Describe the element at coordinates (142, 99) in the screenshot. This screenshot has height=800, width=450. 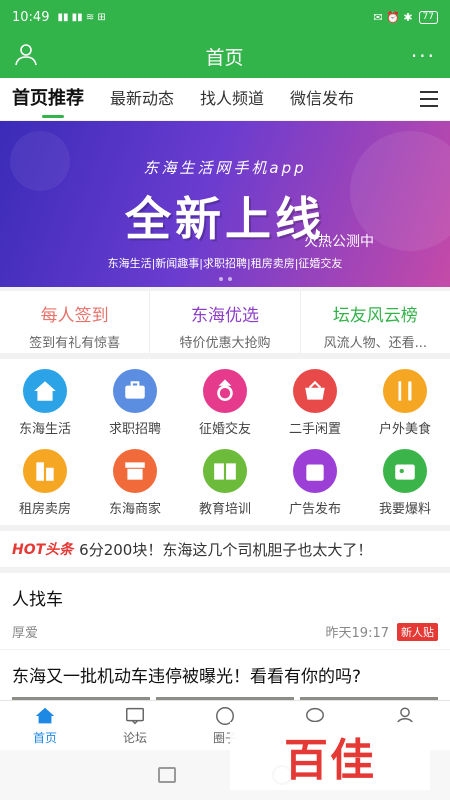
I see `tab-latest: 最新动态` at that location.